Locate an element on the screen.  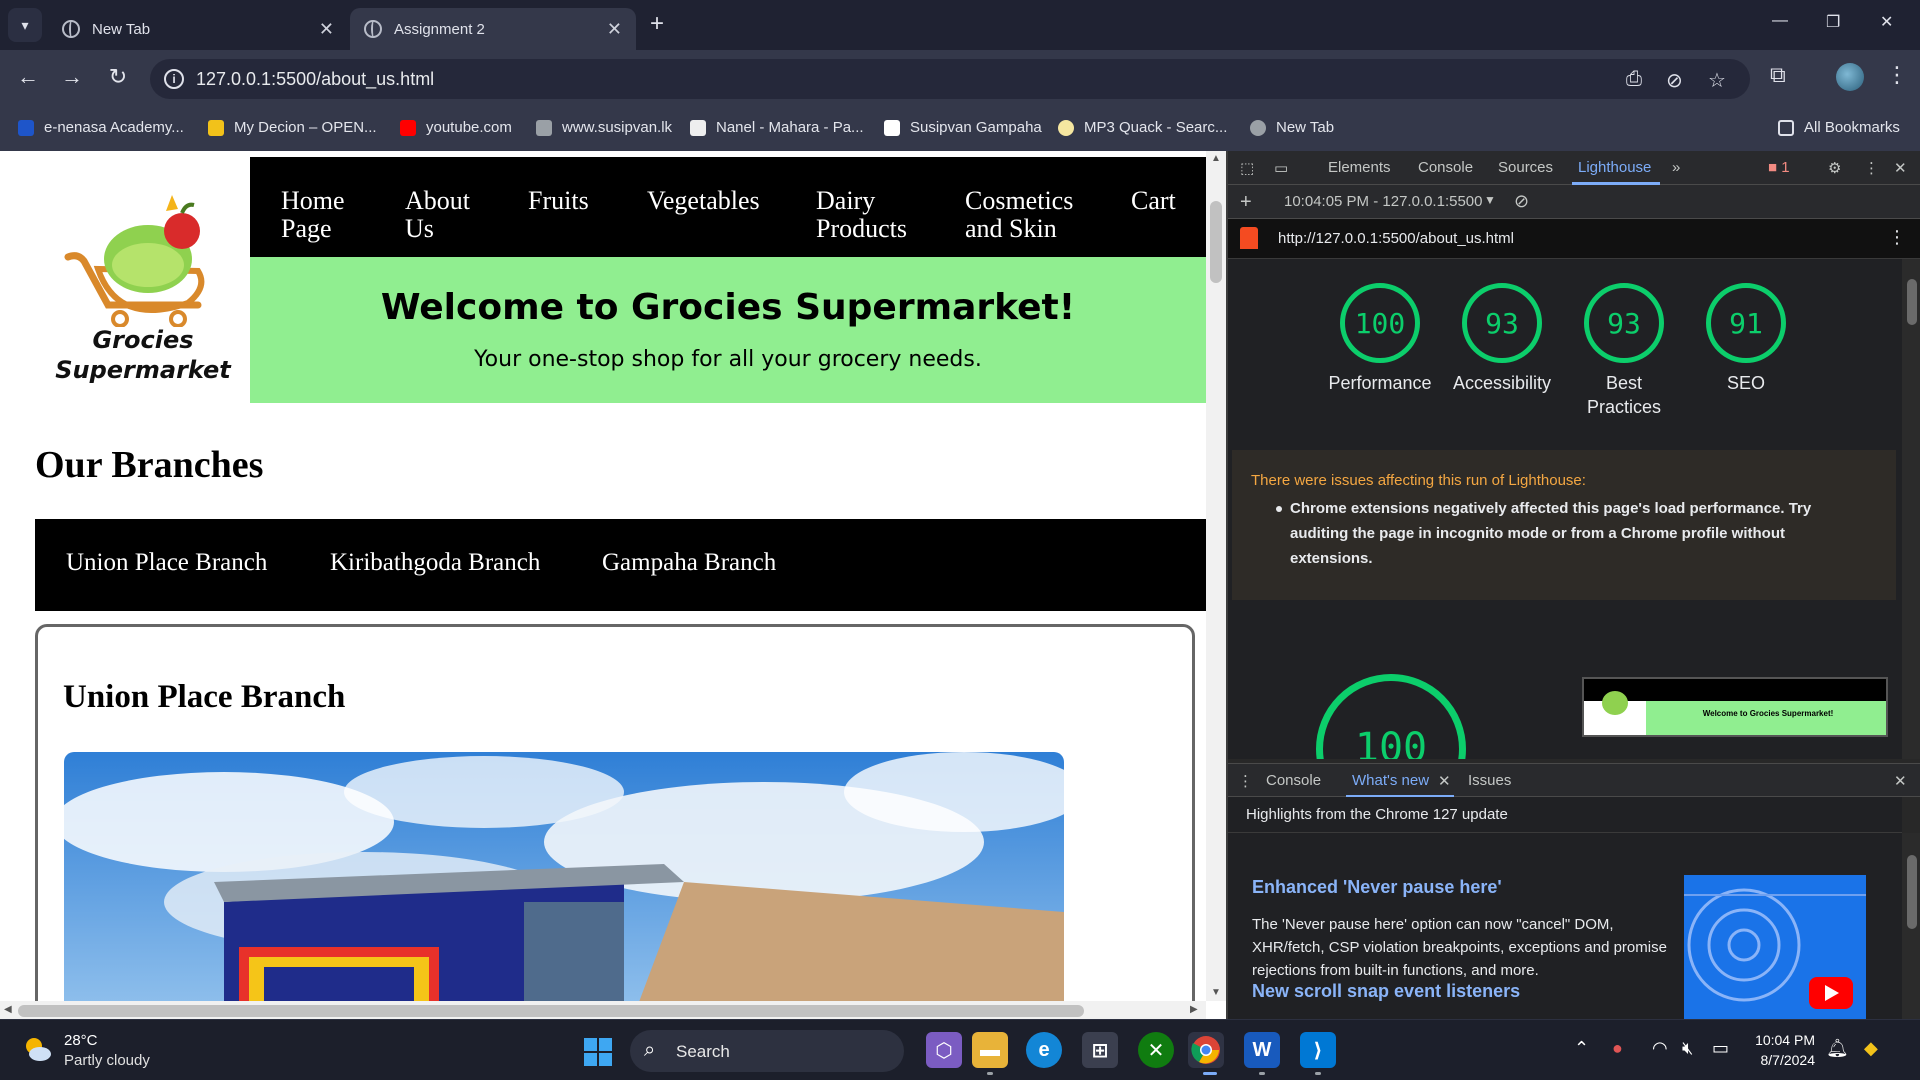
new-tab-button: + is located at coordinates (657, 24).